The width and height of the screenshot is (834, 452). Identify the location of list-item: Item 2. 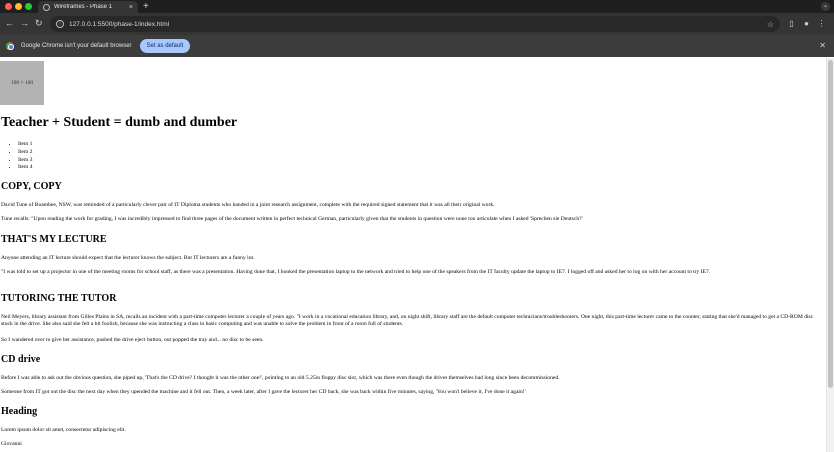
(25, 153).